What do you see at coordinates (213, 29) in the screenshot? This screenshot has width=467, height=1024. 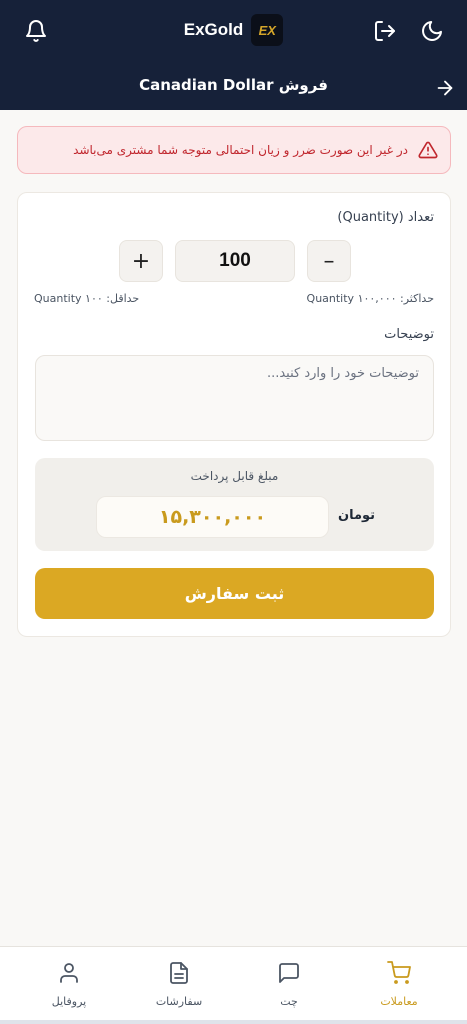 I see `brand-name: ExGold` at bounding box center [213, 29].